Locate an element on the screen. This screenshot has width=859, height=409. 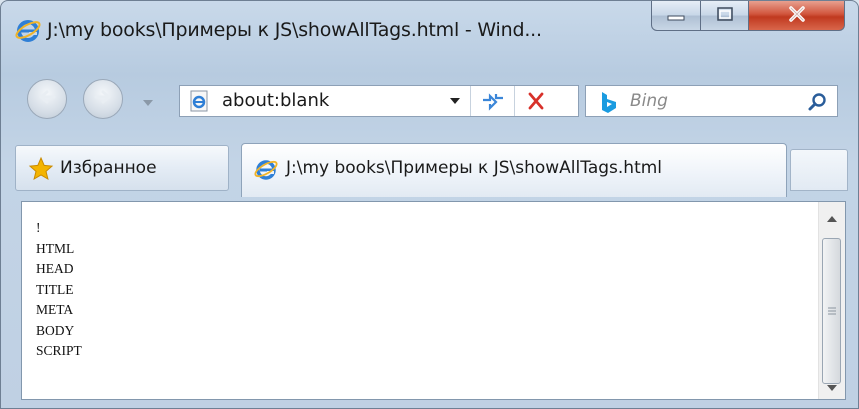
vertical-scrollbar is located at coordinates (831, 300).